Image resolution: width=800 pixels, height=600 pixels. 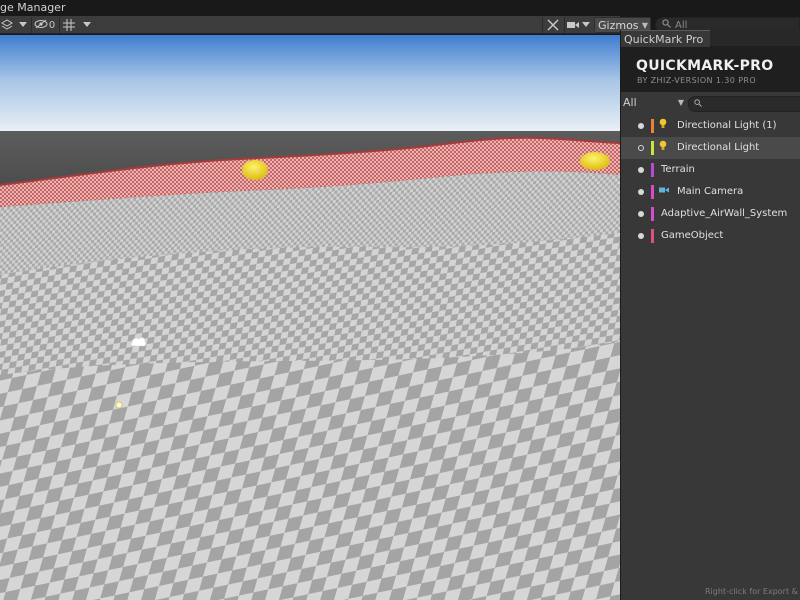 What do you see at coordinates (87, 25) in the screenshot?
I see `grid-dropdown-chevron-icon` at bounding box center [87, 25].